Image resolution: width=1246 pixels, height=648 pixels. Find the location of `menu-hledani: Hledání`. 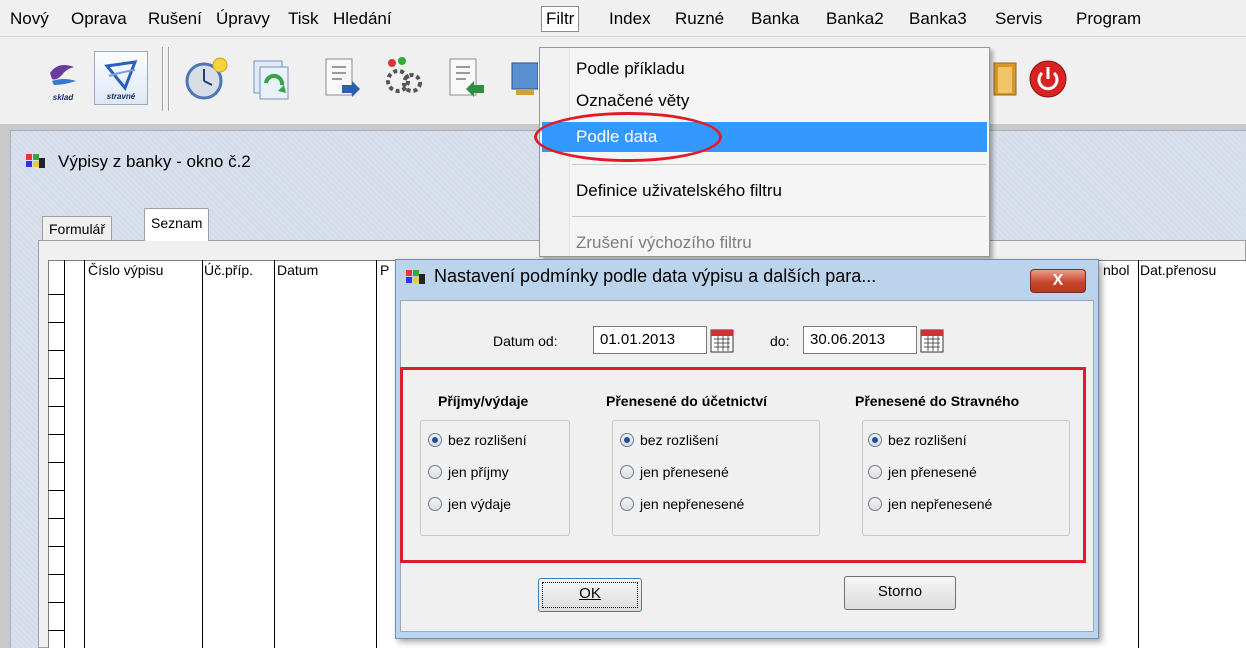

menu-hledani: Hledání is located at coordinates (362, 19).